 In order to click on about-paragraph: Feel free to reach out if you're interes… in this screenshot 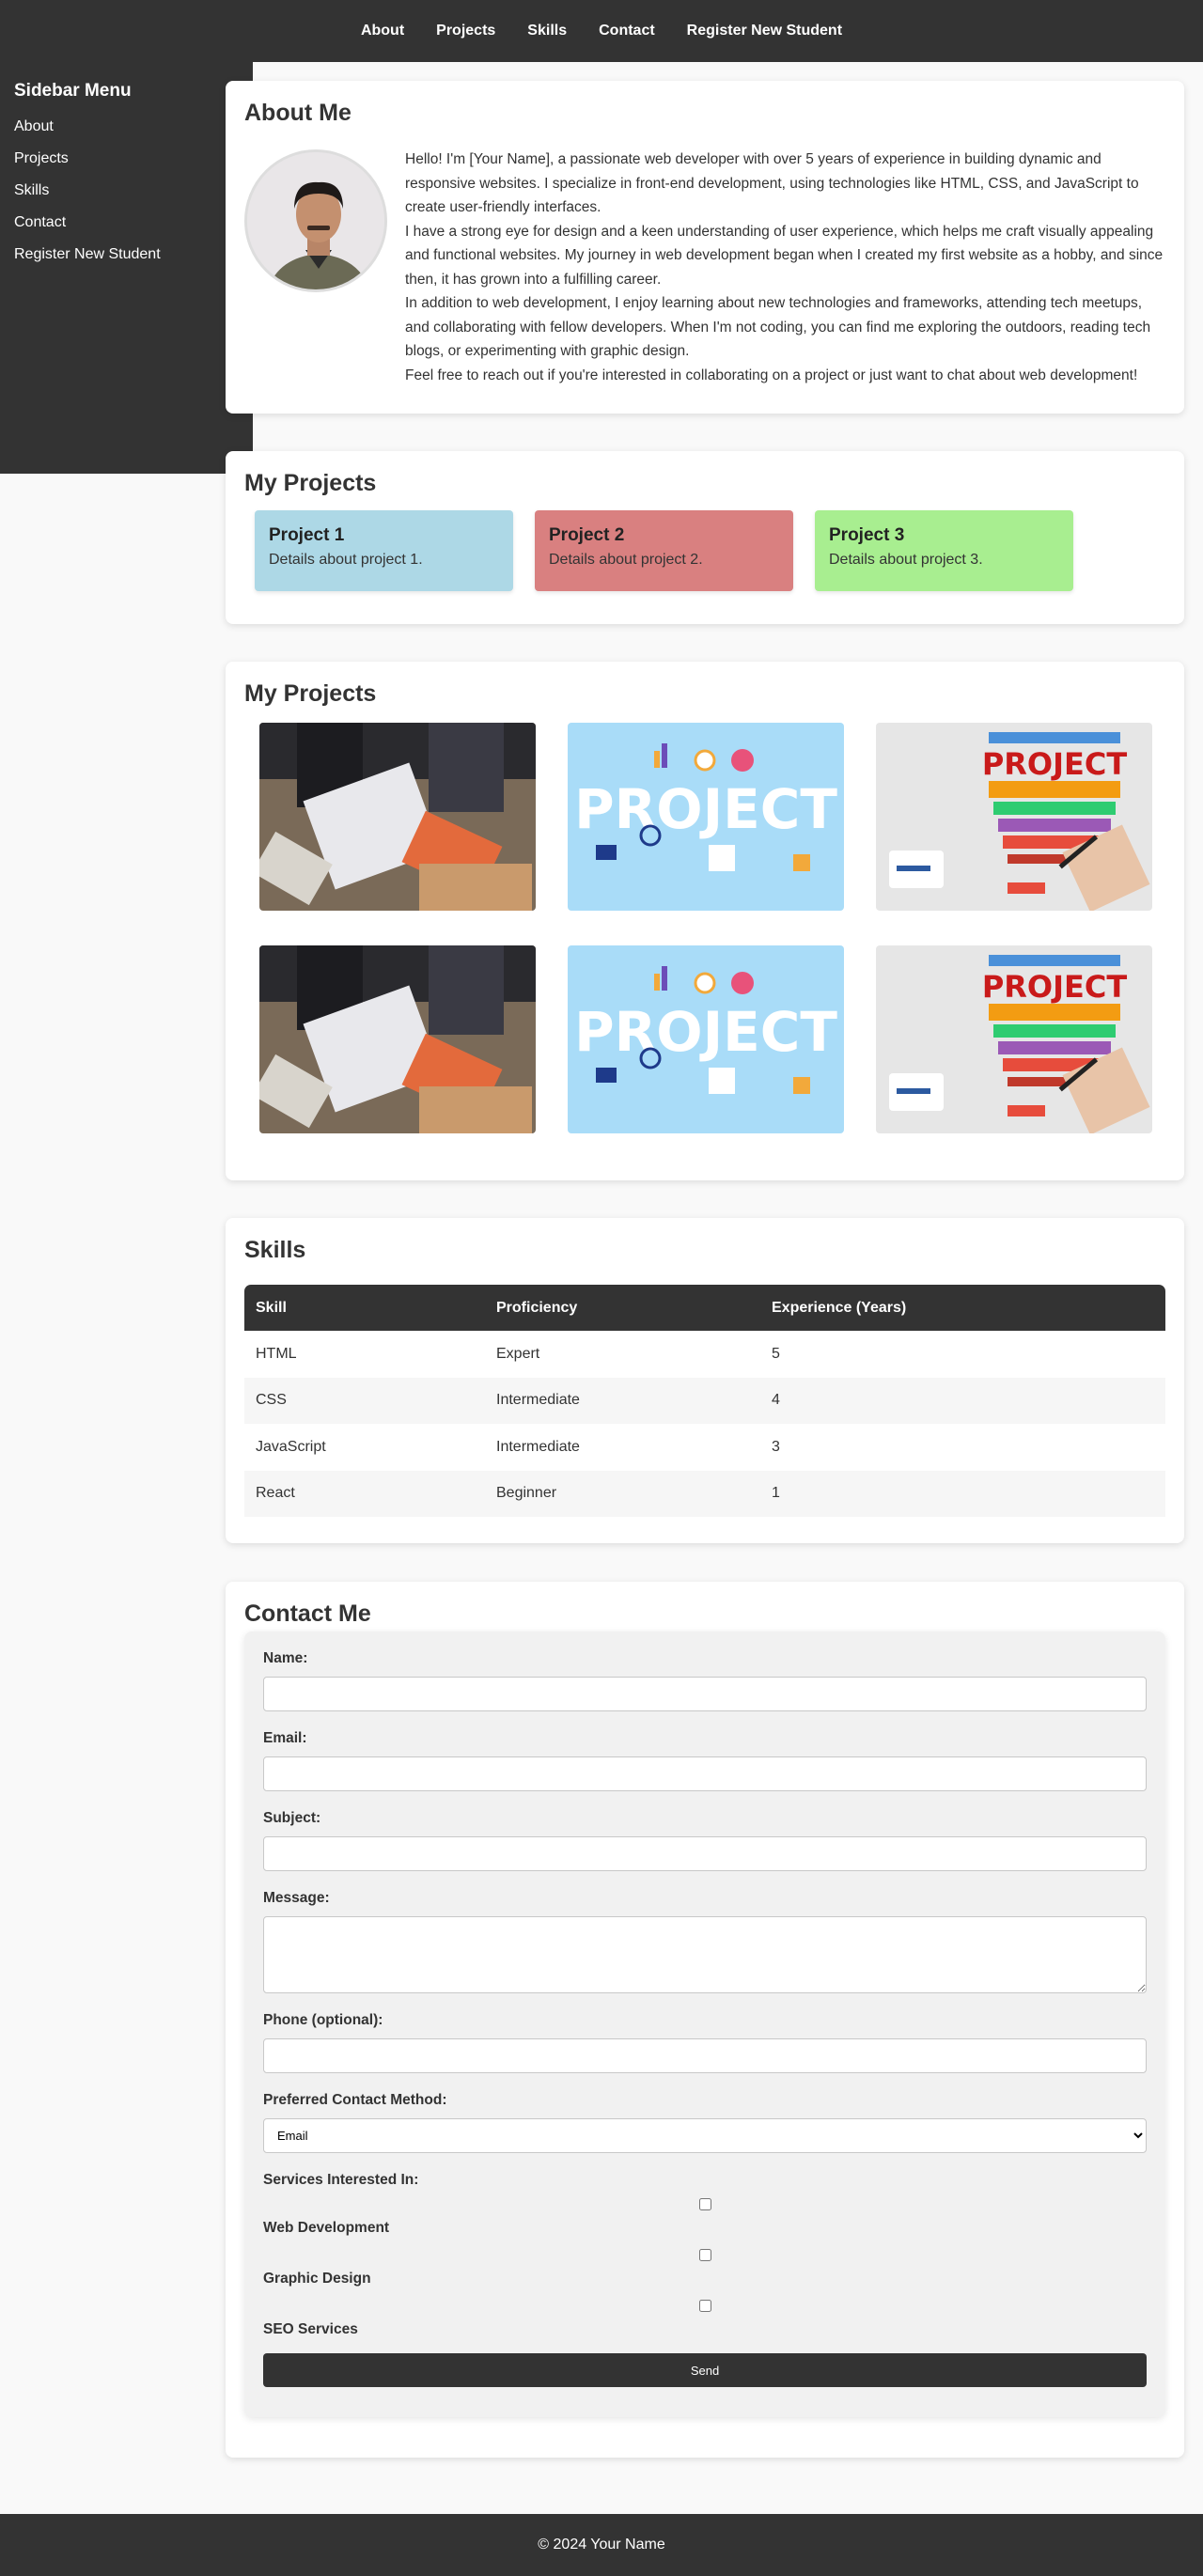, I will do `click(771, 375)`.